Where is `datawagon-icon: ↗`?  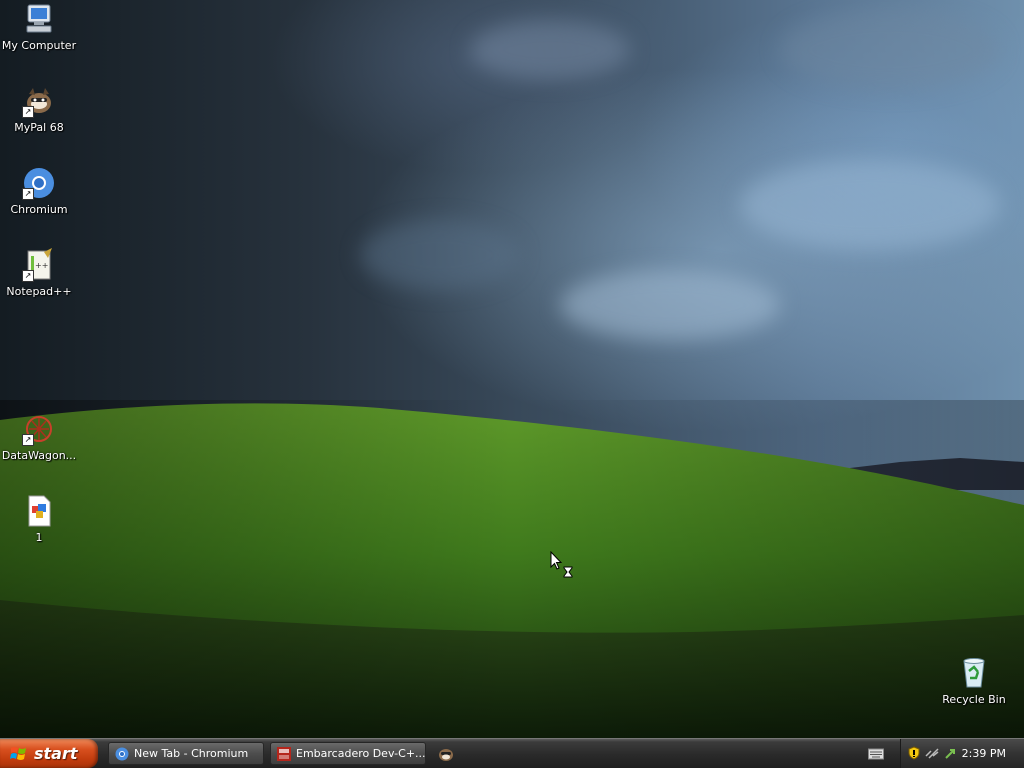 datawagon-icon: ↗ is located at coordinates (39, 429).